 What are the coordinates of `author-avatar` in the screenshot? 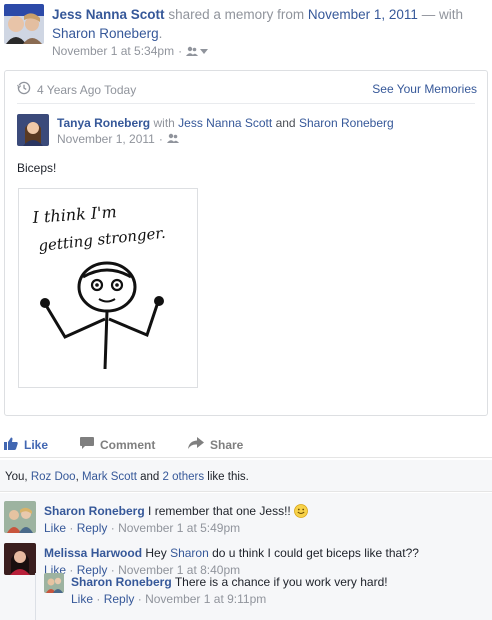 It's located at (24, 24).